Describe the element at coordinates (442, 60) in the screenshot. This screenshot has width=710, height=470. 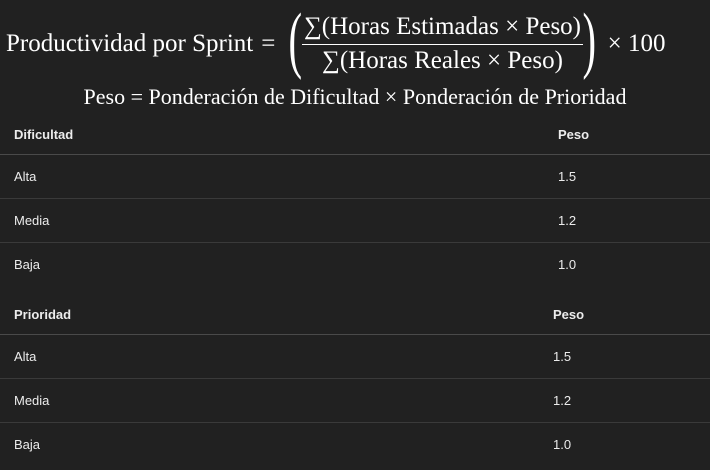
I see `formula-denominator: ∑(Horas Reales × Peso)` at that location.